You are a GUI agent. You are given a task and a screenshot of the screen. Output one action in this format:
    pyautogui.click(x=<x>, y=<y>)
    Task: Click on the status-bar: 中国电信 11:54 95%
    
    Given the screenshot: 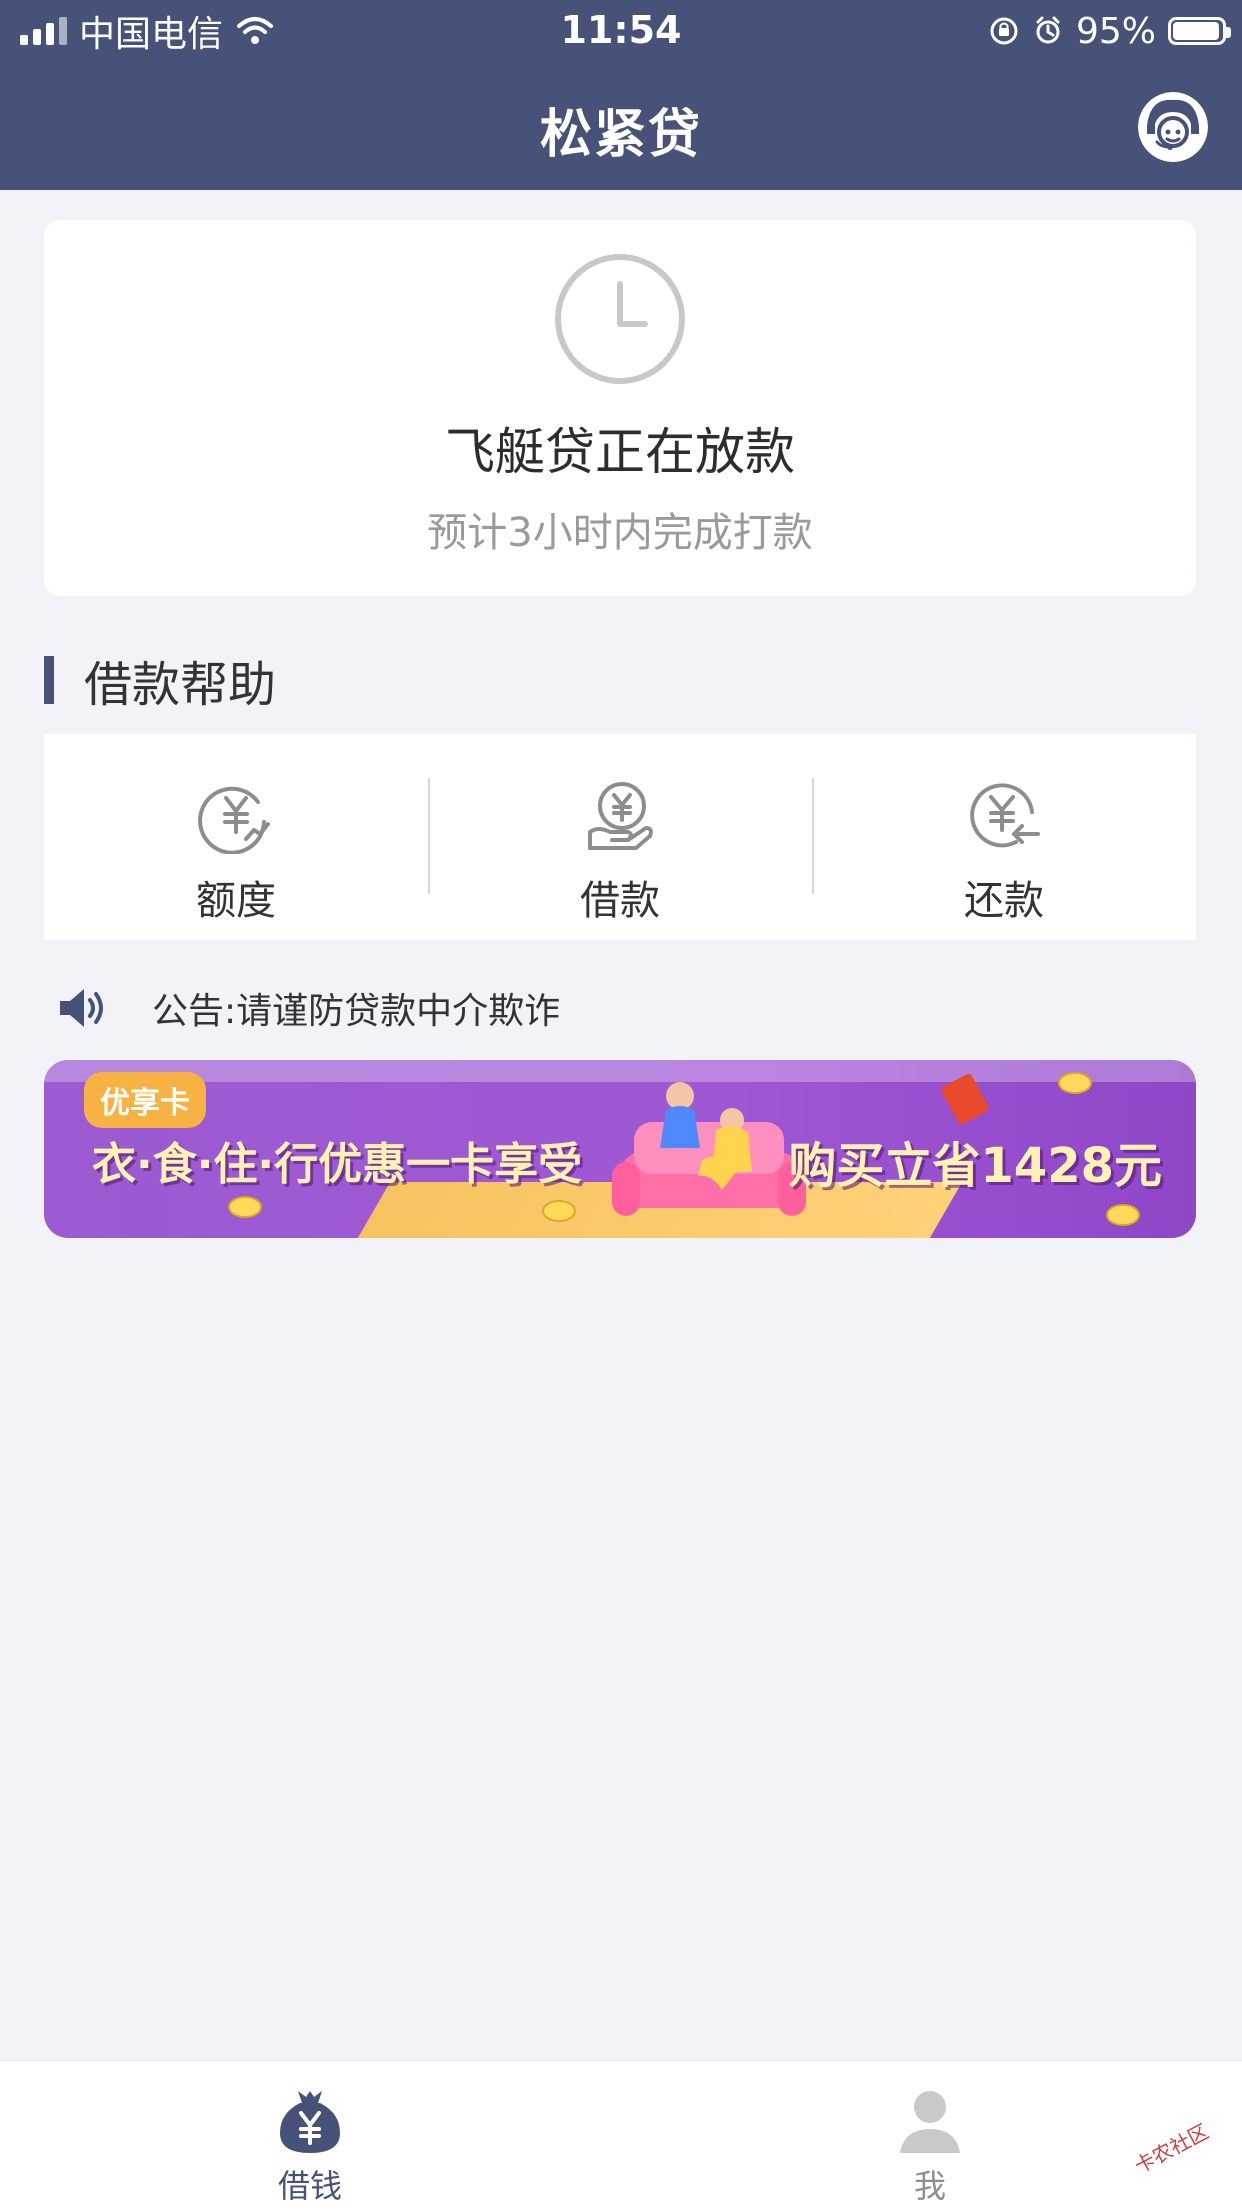 What is the action you would take?
    pyautogui.click(x=621, y=31)
    